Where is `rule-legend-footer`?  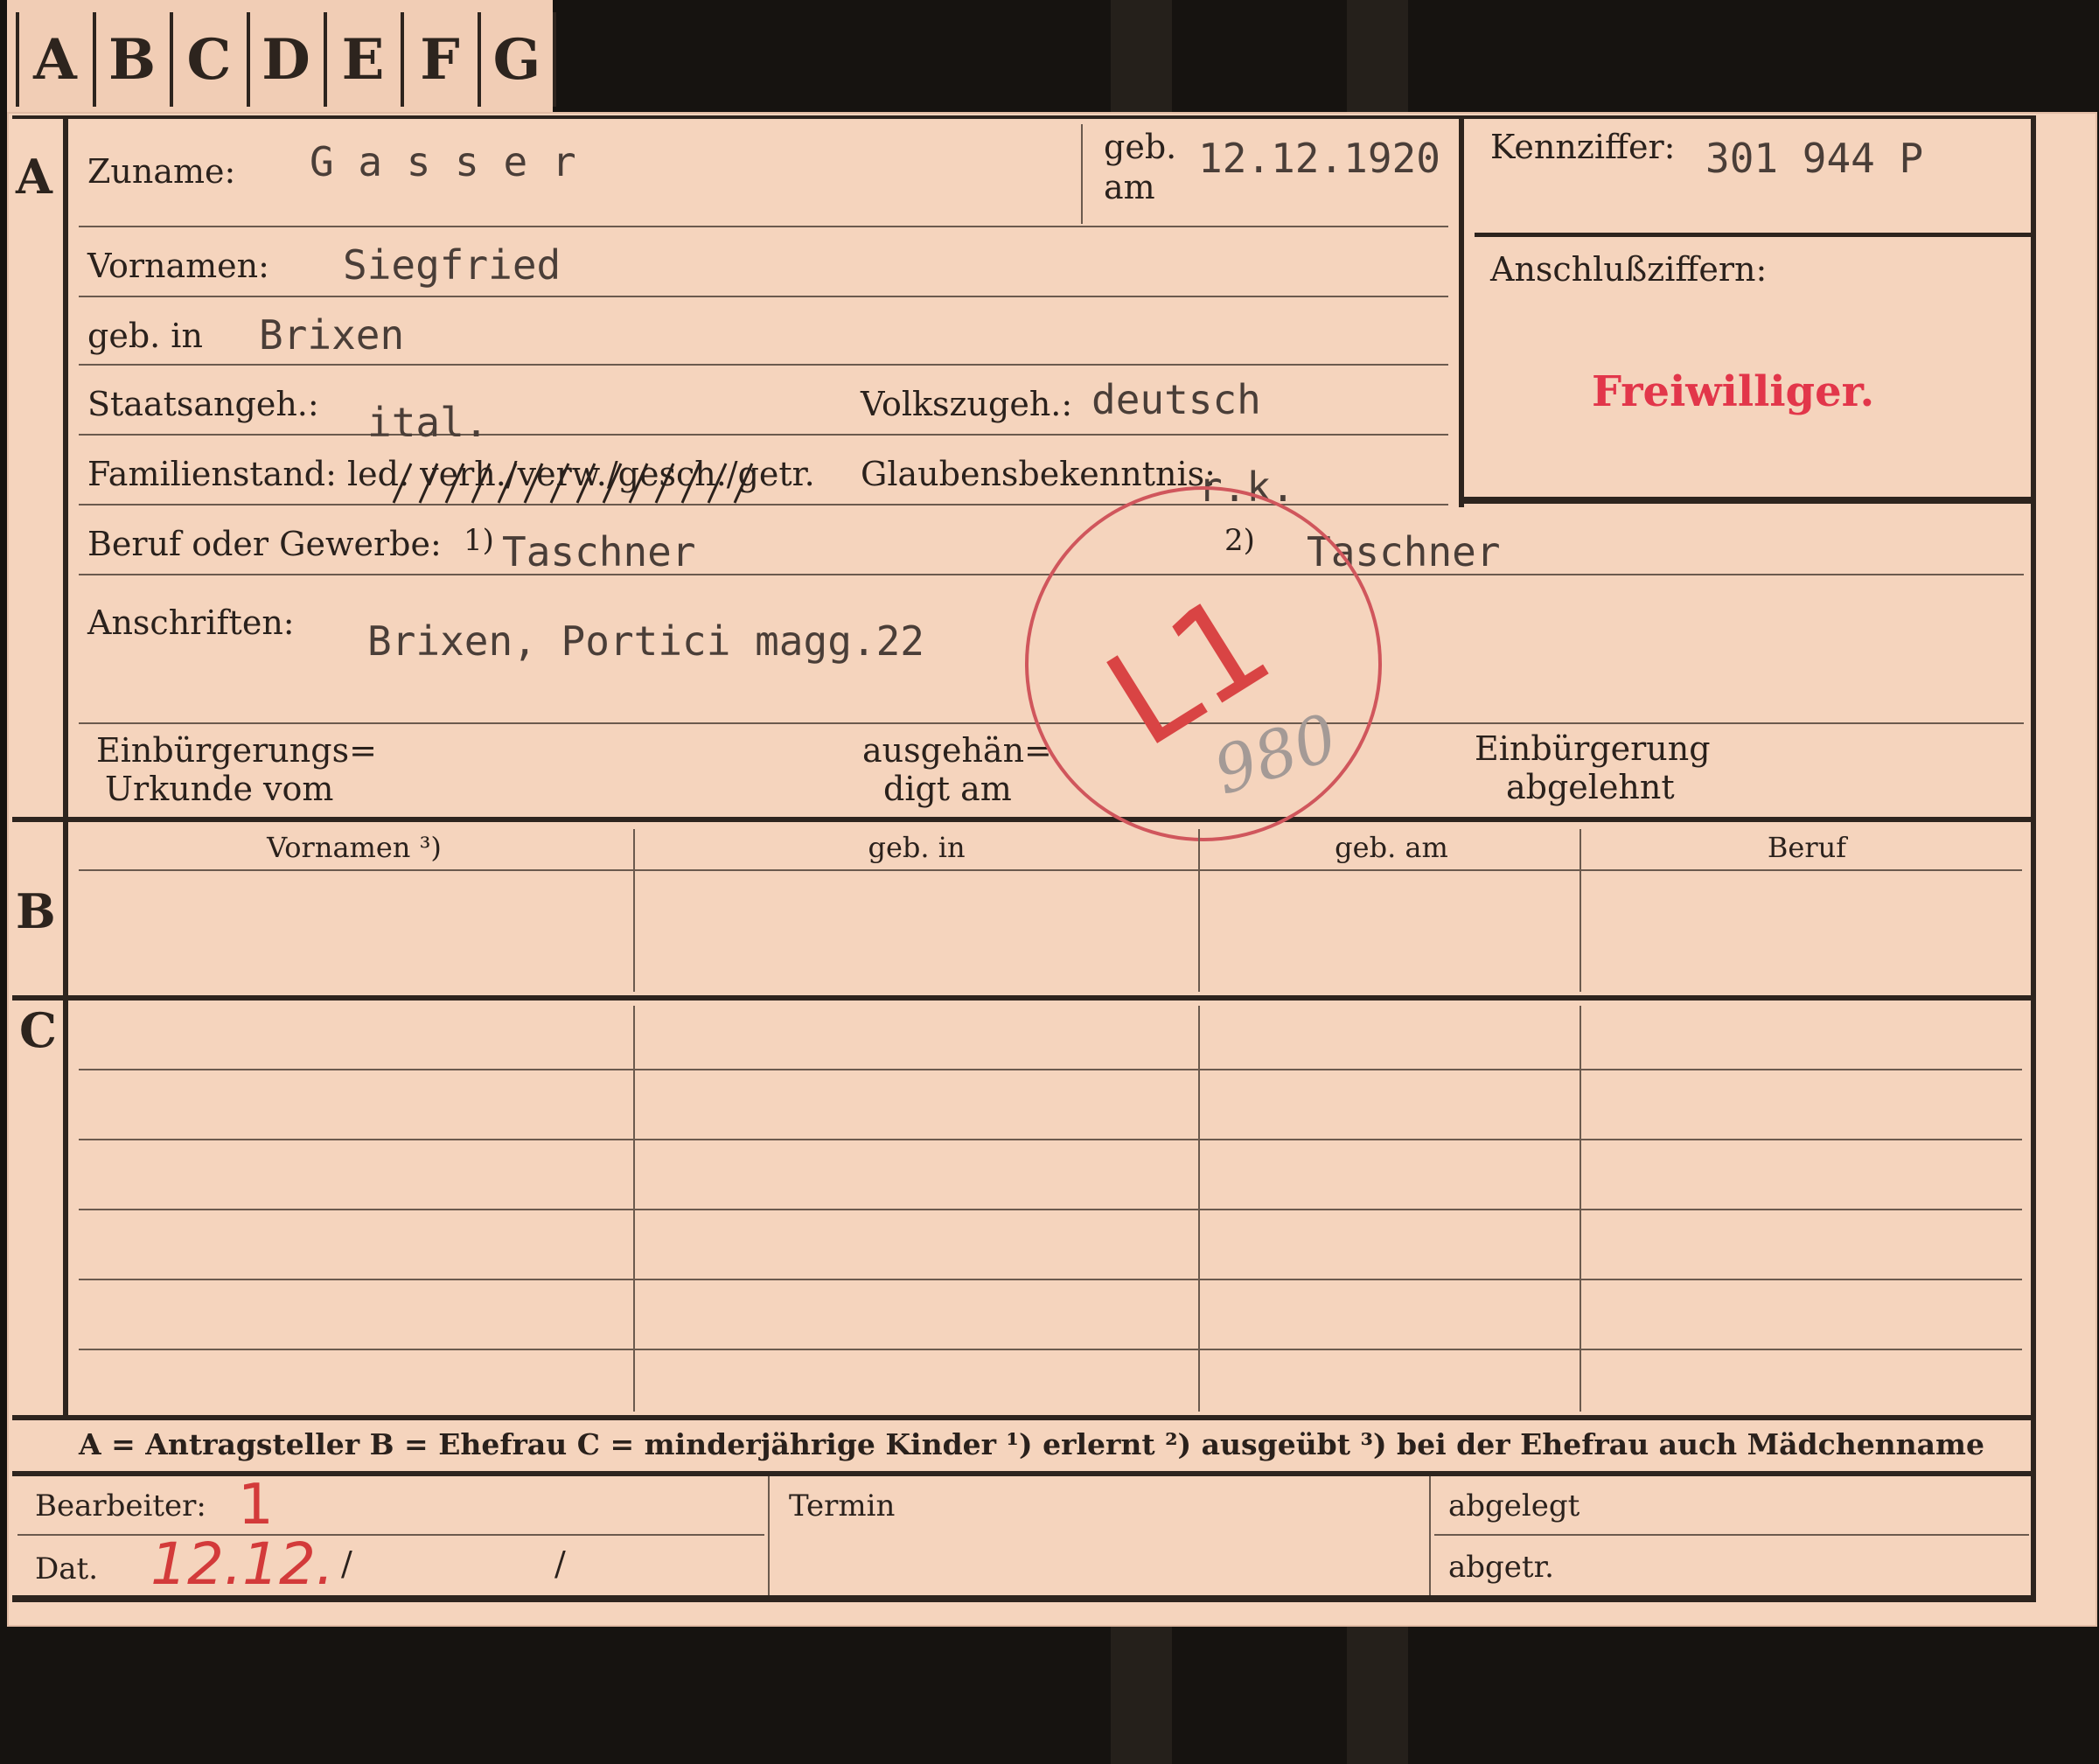 rule-legend-footer is located at coordinates (1024, 1474).